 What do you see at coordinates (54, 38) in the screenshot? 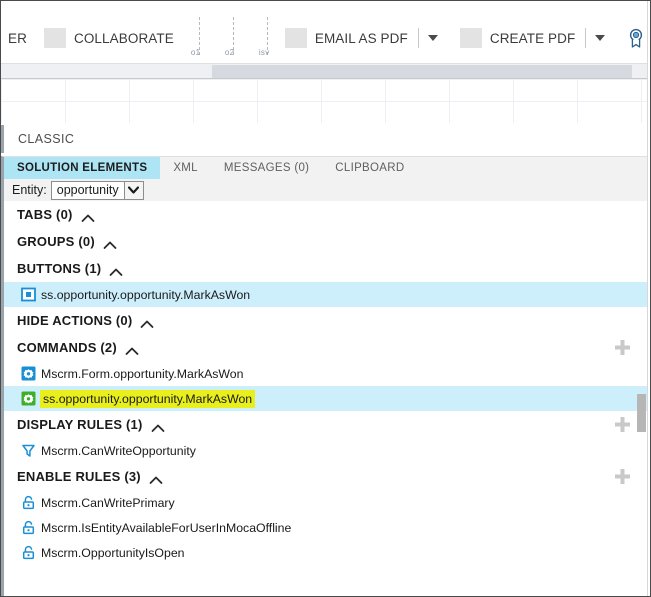
I see `collaborate-icon` at bounding box center [54, 38].